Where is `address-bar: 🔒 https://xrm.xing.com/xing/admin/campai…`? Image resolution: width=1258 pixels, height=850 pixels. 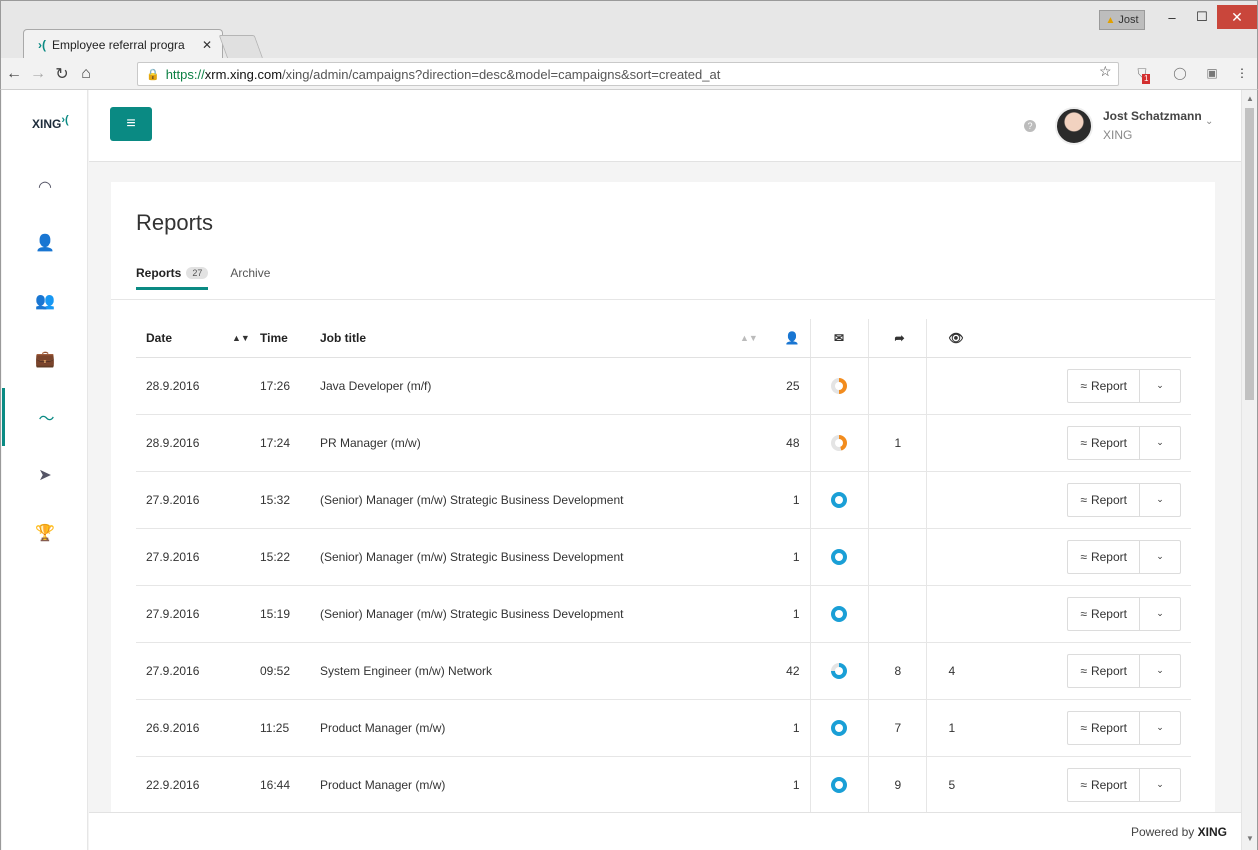
address-bar: 🔒 https://xrm.xing.com/xing/admin/campai… is located at coordinates (628, 74).